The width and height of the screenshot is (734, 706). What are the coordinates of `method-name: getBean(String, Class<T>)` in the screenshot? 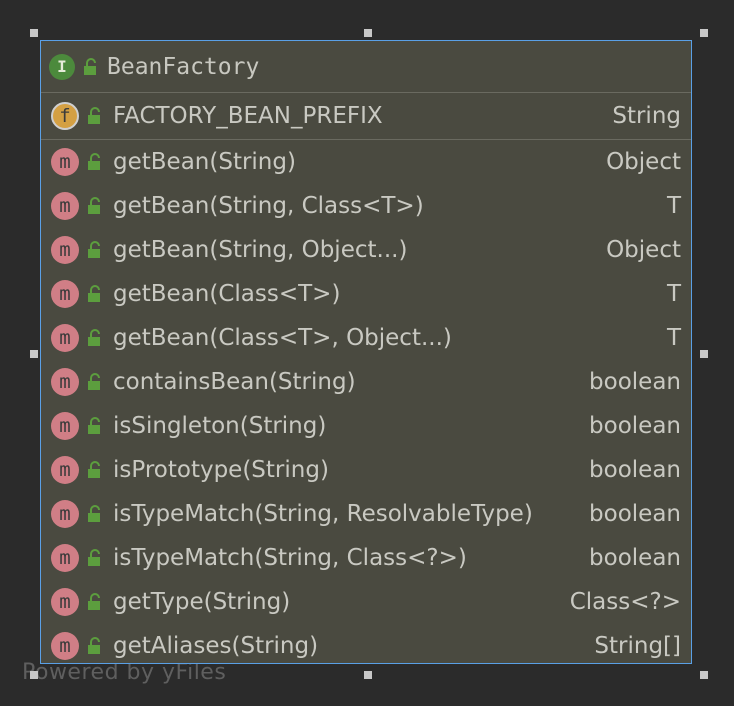 It's located at (268, 206).